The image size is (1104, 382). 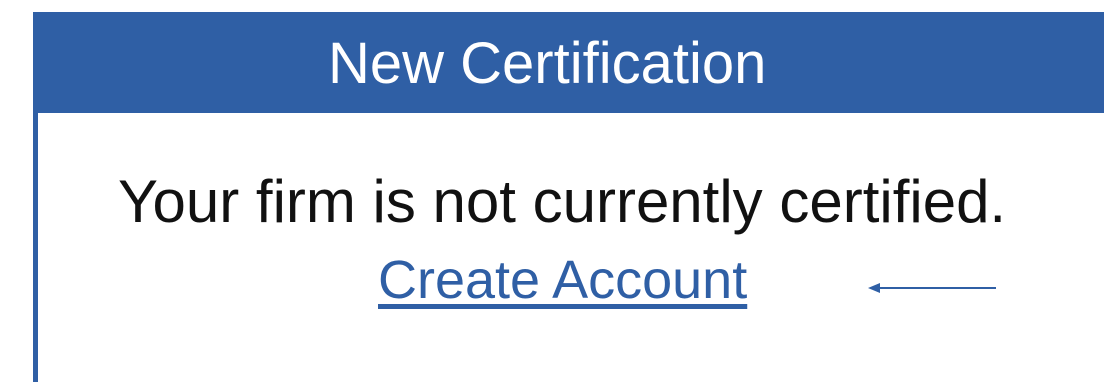 I want to click on left-arrow-icon, so click(x=932, y=288).